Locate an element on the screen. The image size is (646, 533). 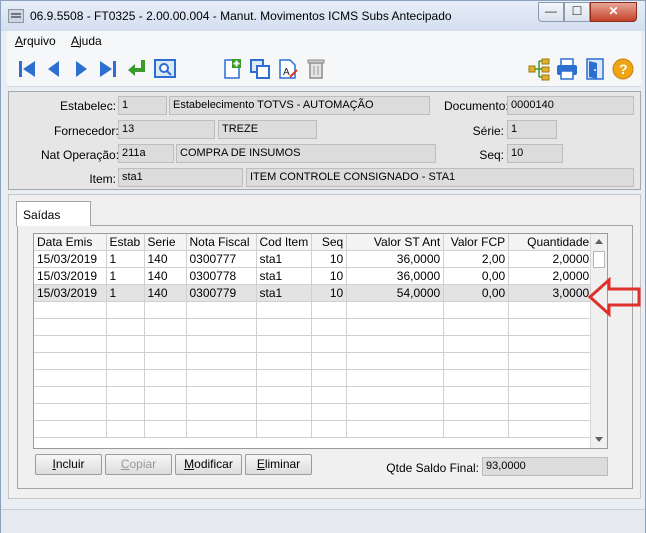
table-cell: 140 is located at coordinates (165, 259).